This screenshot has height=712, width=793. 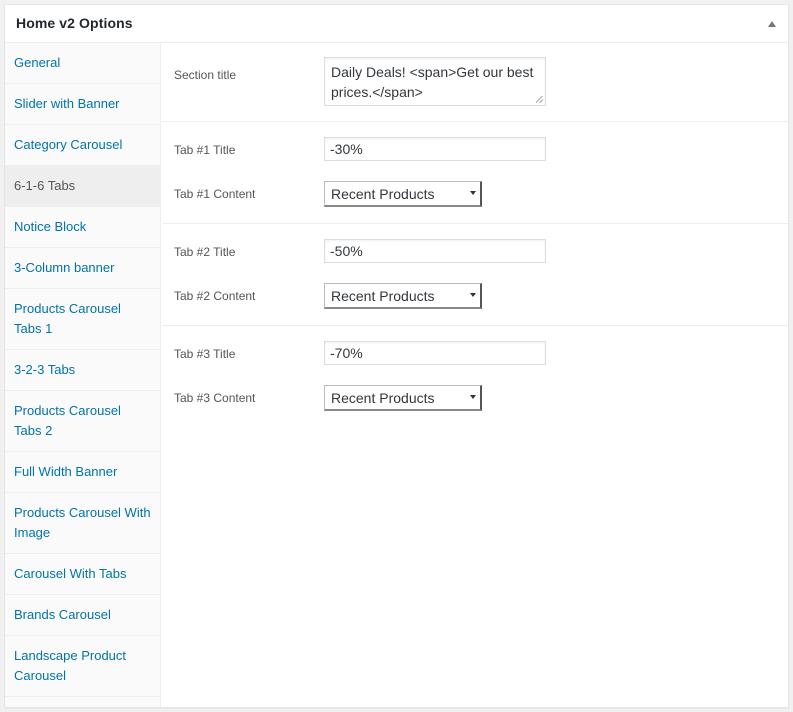 I want to click on tab-landscape-product-carousel: Landscape Product Carousel, so click(x=82, y=666).